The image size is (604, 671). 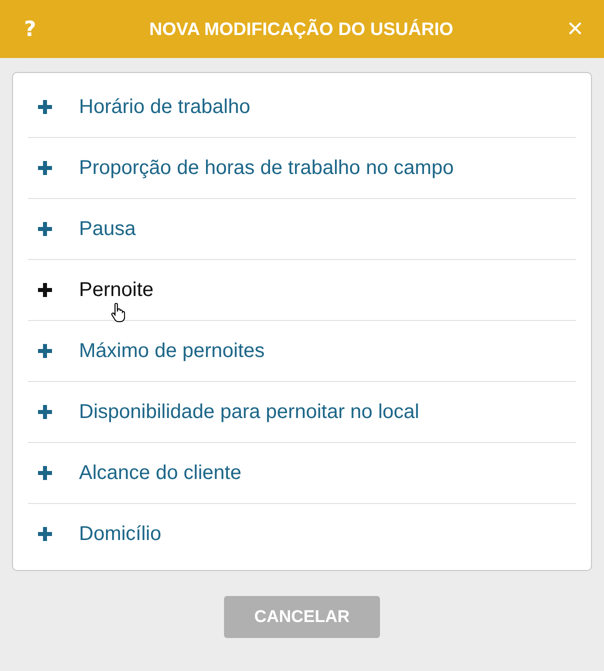 What do you see at coordinates (302, 412) in the screenshot?
I see `option-item: Disponibilidade para pernoitar no local` at bounding box center [302, 412].